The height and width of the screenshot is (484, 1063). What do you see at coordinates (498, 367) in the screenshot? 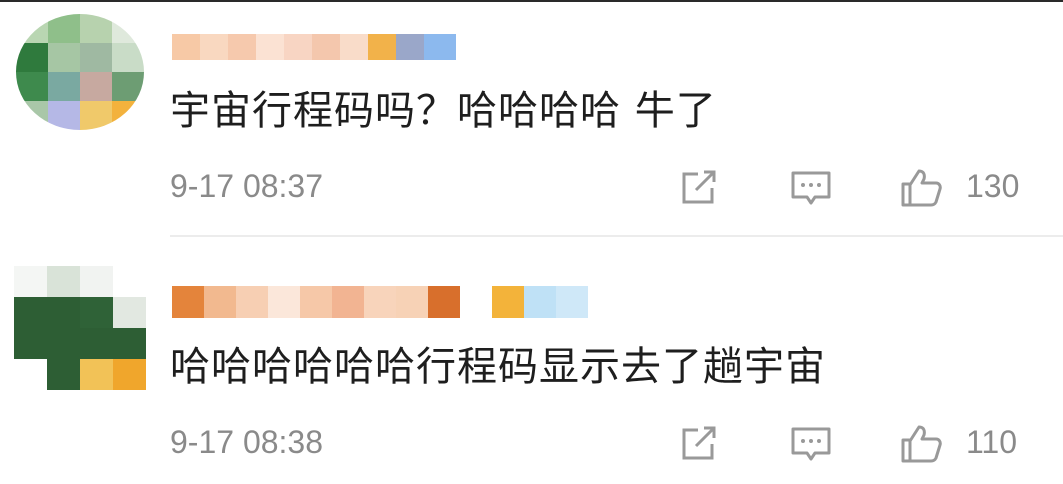
I see `comment-text: 哈哈哈哈哈哈行程码显示去了趟宇宙` at bounding box center [498, 367].